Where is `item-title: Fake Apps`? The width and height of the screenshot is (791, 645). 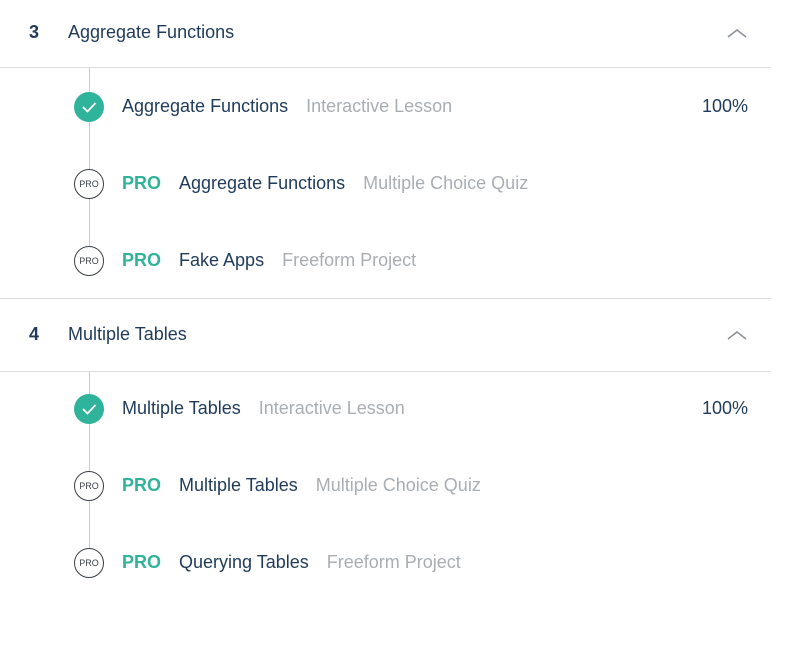 item-title: Fake Apps is located at coordinates (221, 260).